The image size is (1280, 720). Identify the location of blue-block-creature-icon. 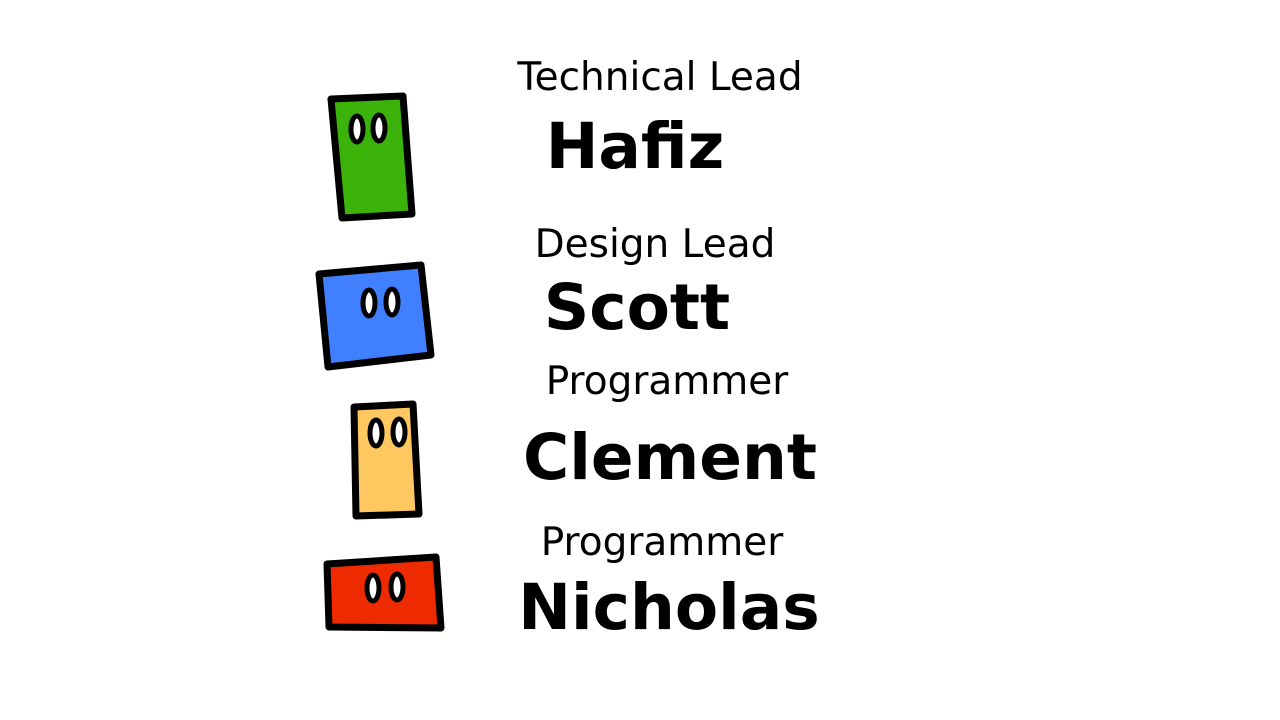
(375, 316).